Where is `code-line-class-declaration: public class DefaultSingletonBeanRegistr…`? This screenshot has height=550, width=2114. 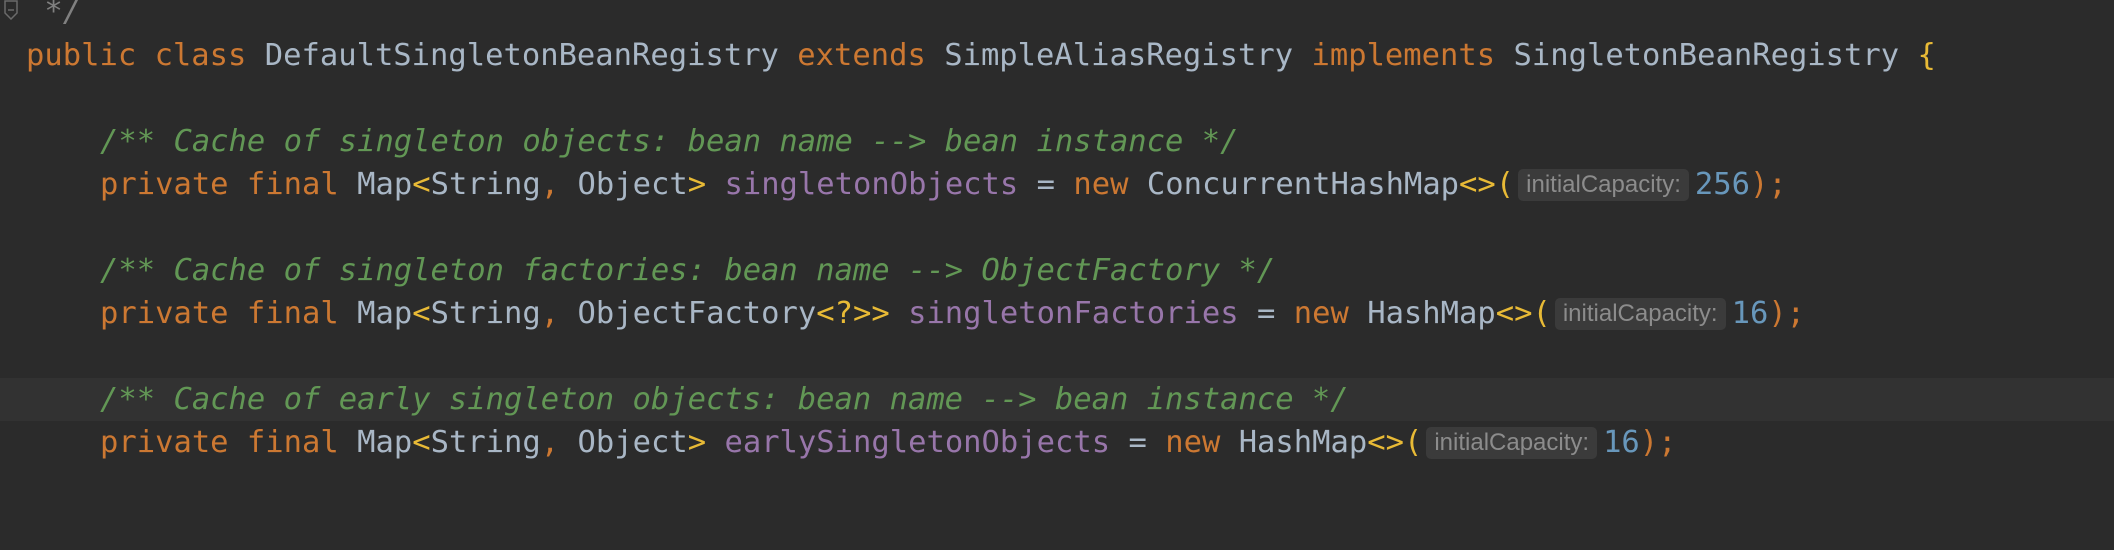
code-line-class-declaration: public class DefaultSingletonBeanRegistr… is located at coordinates (1057, 55).